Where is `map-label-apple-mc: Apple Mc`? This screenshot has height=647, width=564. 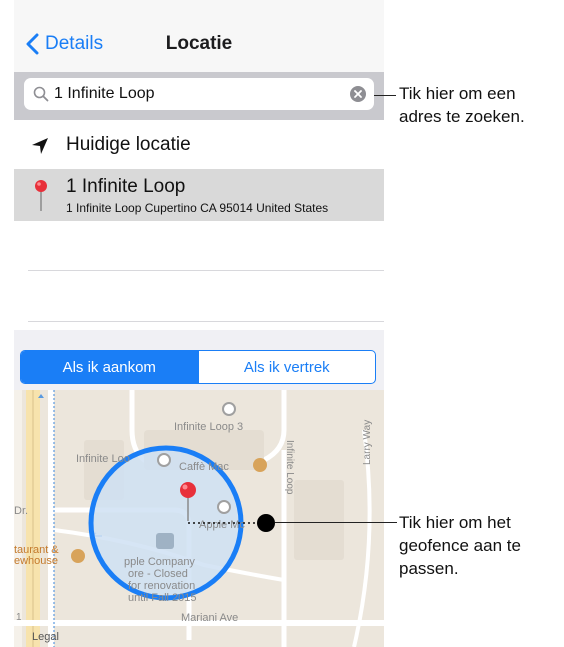
map-label-apple-mc: Apple Mc is located at coordinates (222, 525).